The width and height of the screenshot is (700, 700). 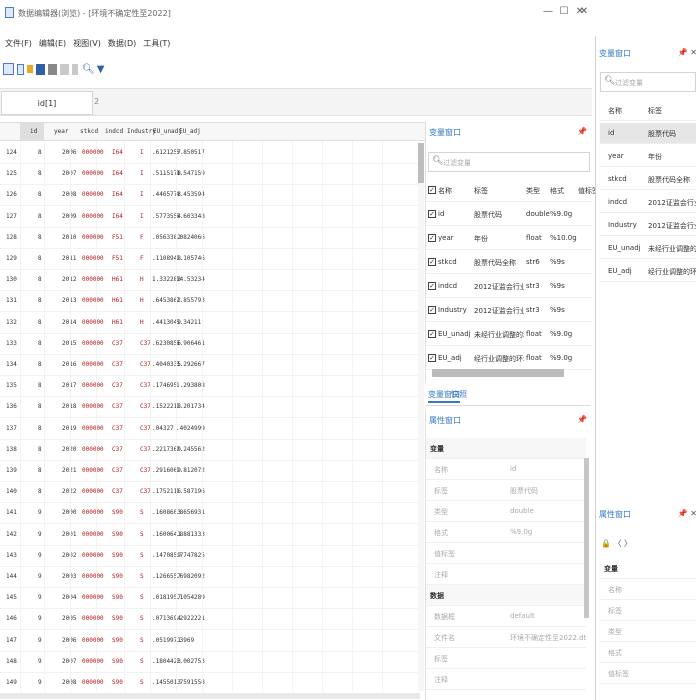 What do you see at coordinates (210, 449) in the screenshot?
I see `table-row: 13882020000000C37C37.22173692.245562` at bounding box center [210, 449].